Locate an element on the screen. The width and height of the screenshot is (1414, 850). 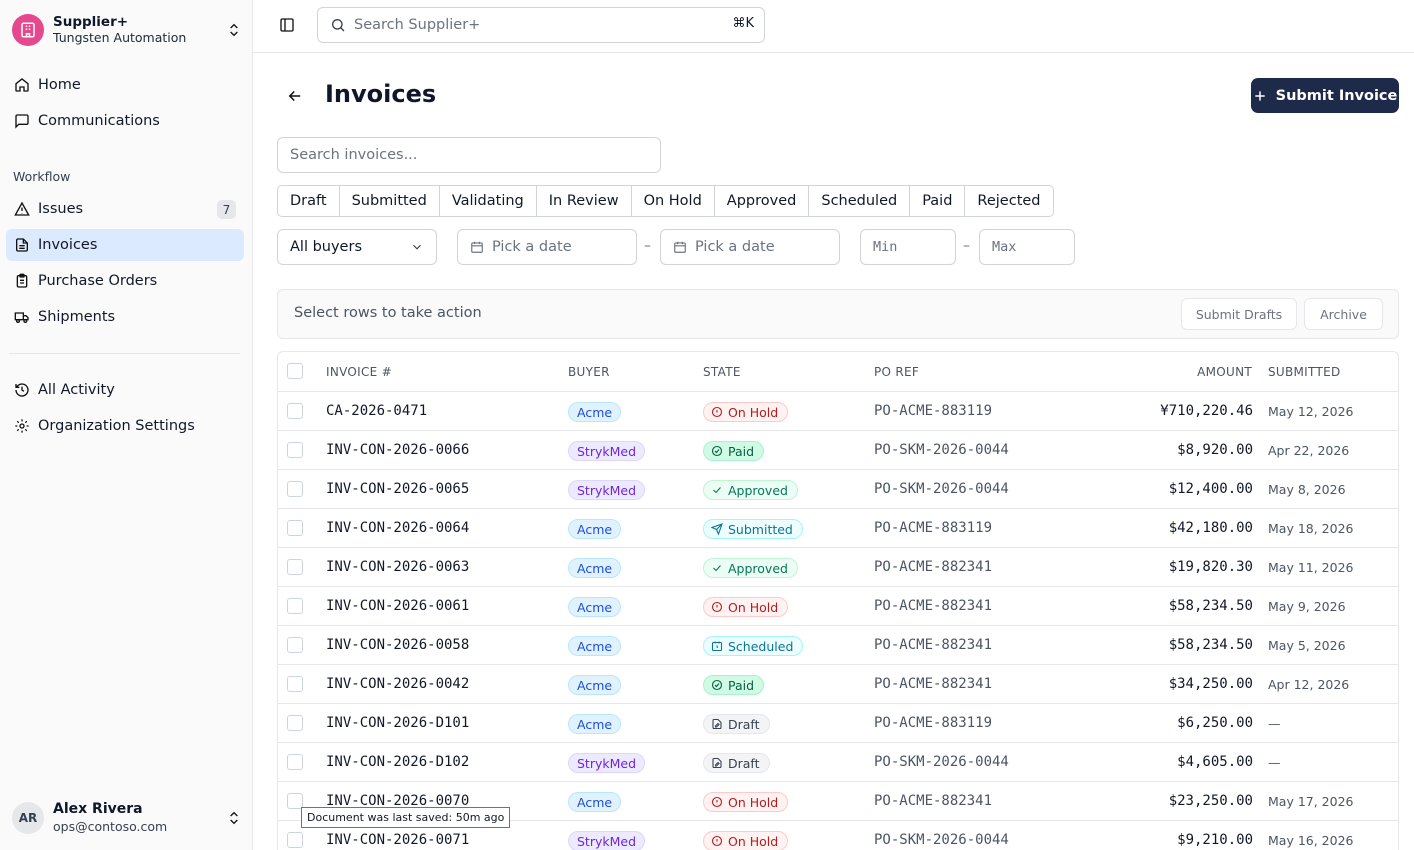
state-label: Draft is located at coordinates (744, 724).